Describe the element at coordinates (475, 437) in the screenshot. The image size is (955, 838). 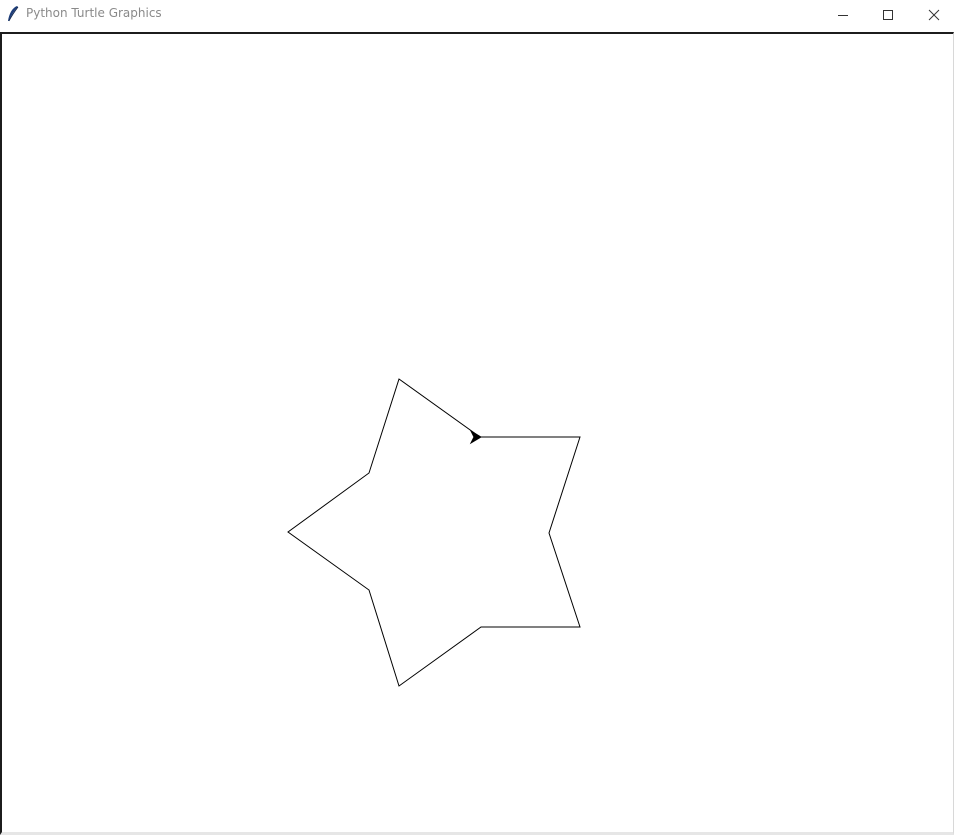
I see `turtle-cursor-icon` at that location.